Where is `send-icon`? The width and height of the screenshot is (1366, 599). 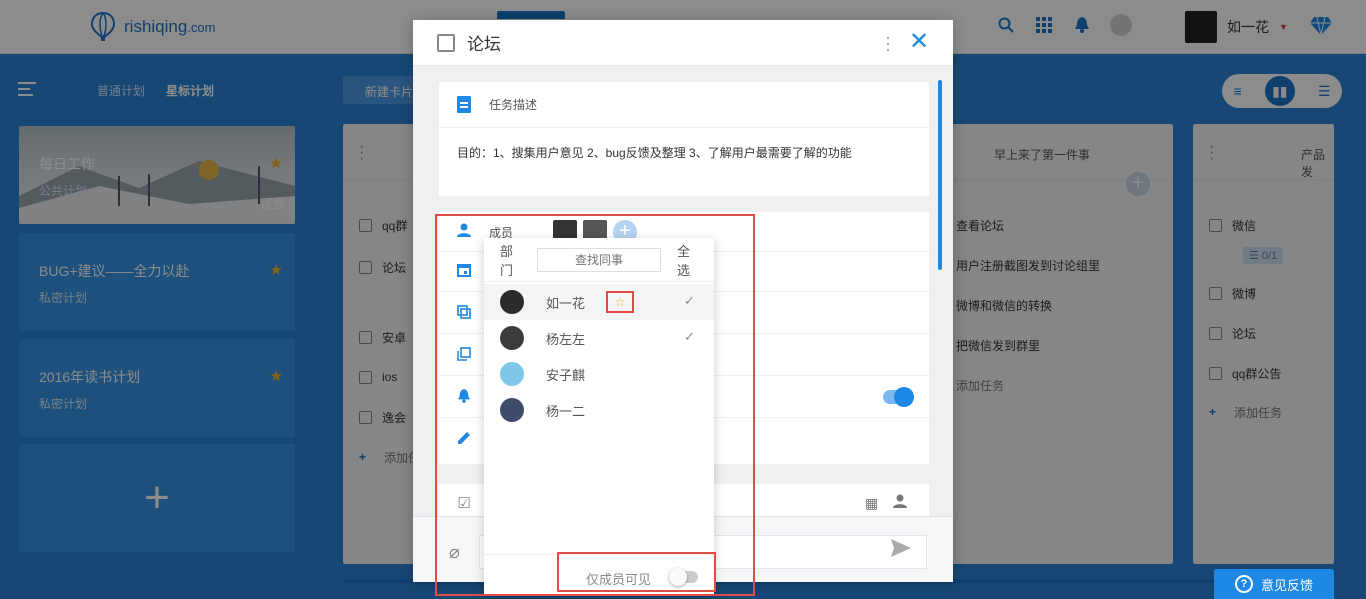
send-icon is located at coordinates (901, 550).